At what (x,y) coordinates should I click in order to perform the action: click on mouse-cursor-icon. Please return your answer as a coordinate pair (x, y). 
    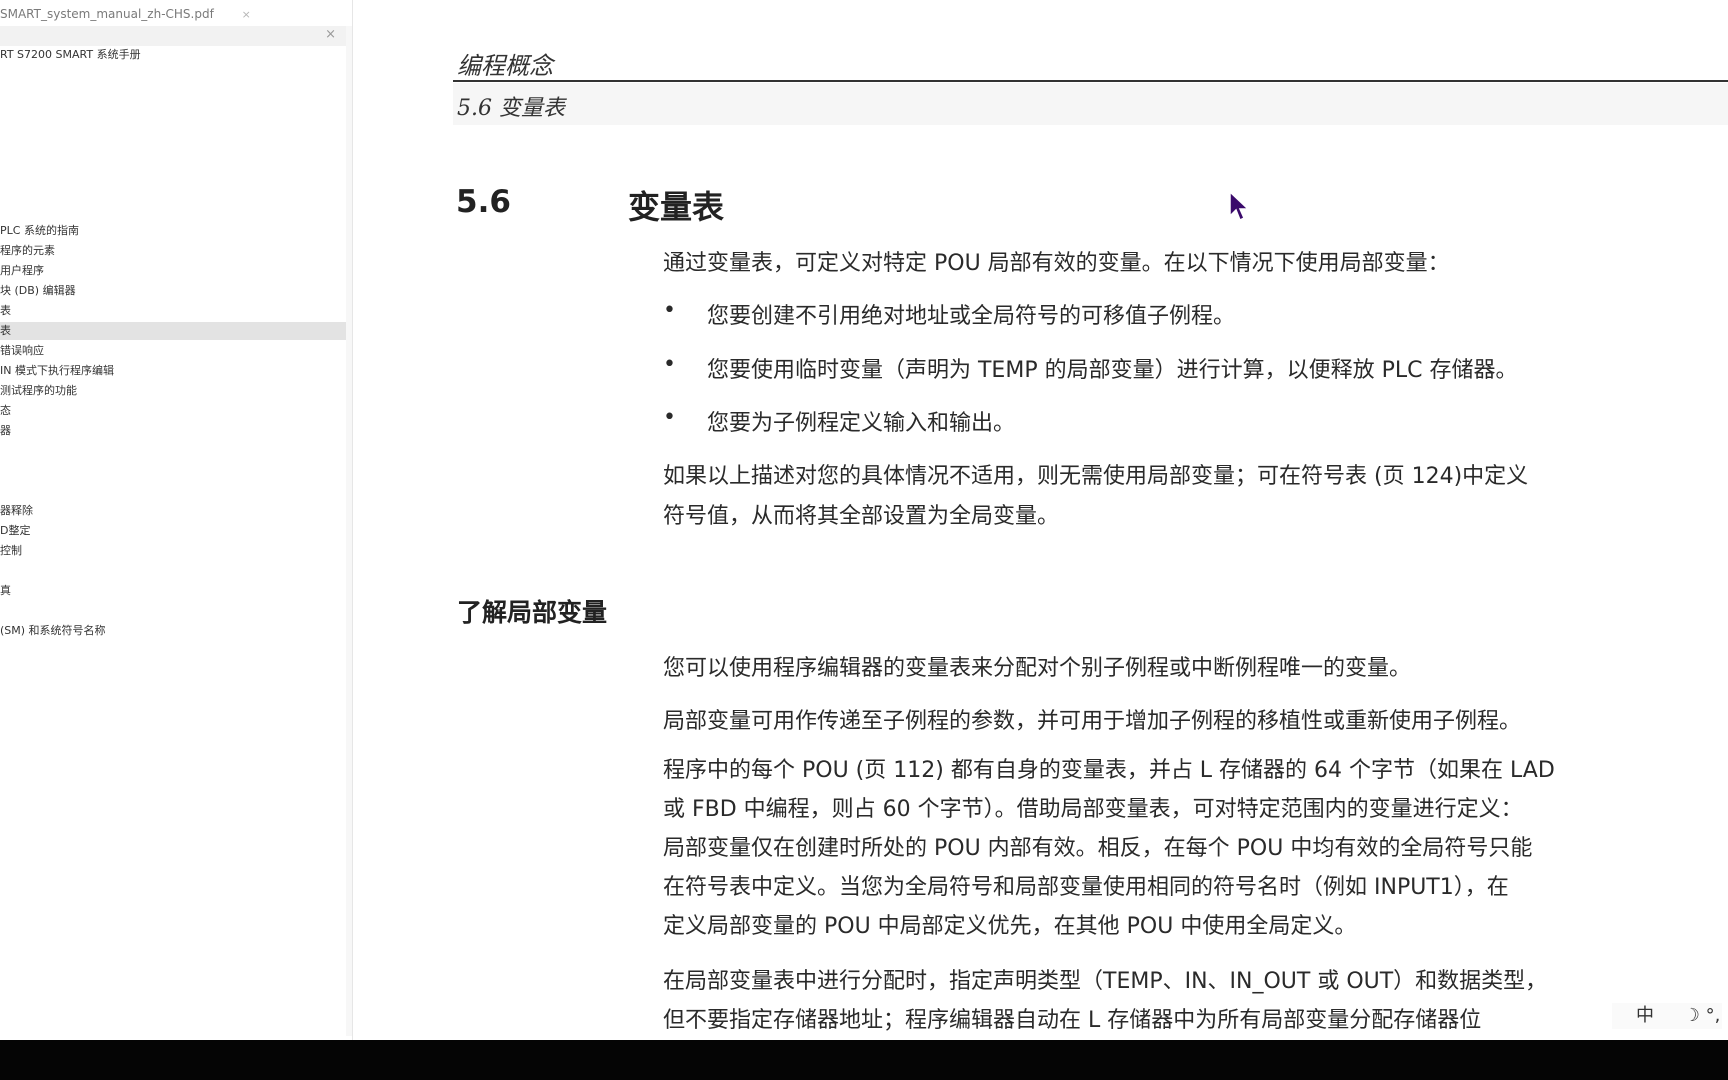
    Looking at the image, I should click on (1239, 206).